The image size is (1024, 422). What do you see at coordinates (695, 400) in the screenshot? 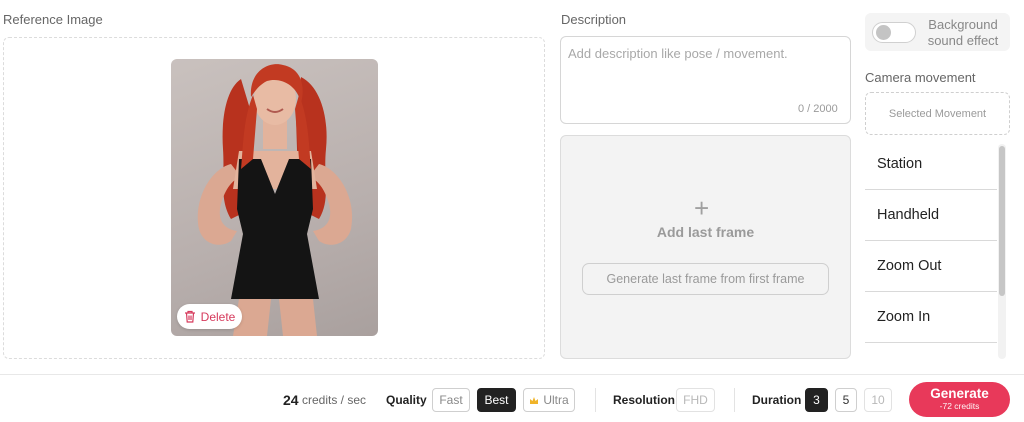
I see `resolution-fhd-button: FHD` at bounding box center [695, 400].